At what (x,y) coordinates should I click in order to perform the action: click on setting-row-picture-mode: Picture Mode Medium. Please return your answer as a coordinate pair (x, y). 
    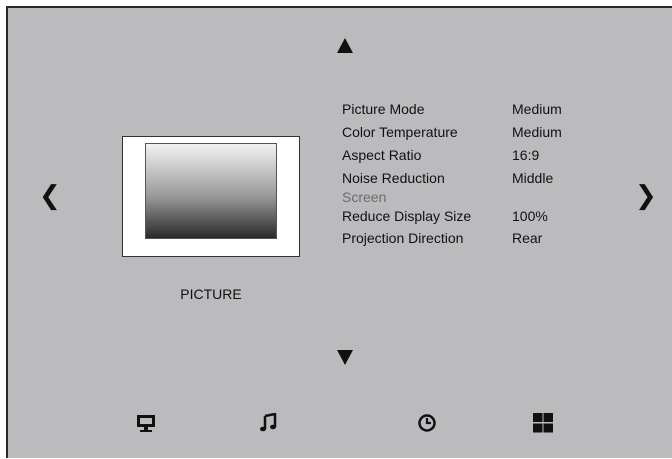
    Looking at the image, I should click on (472, 112).